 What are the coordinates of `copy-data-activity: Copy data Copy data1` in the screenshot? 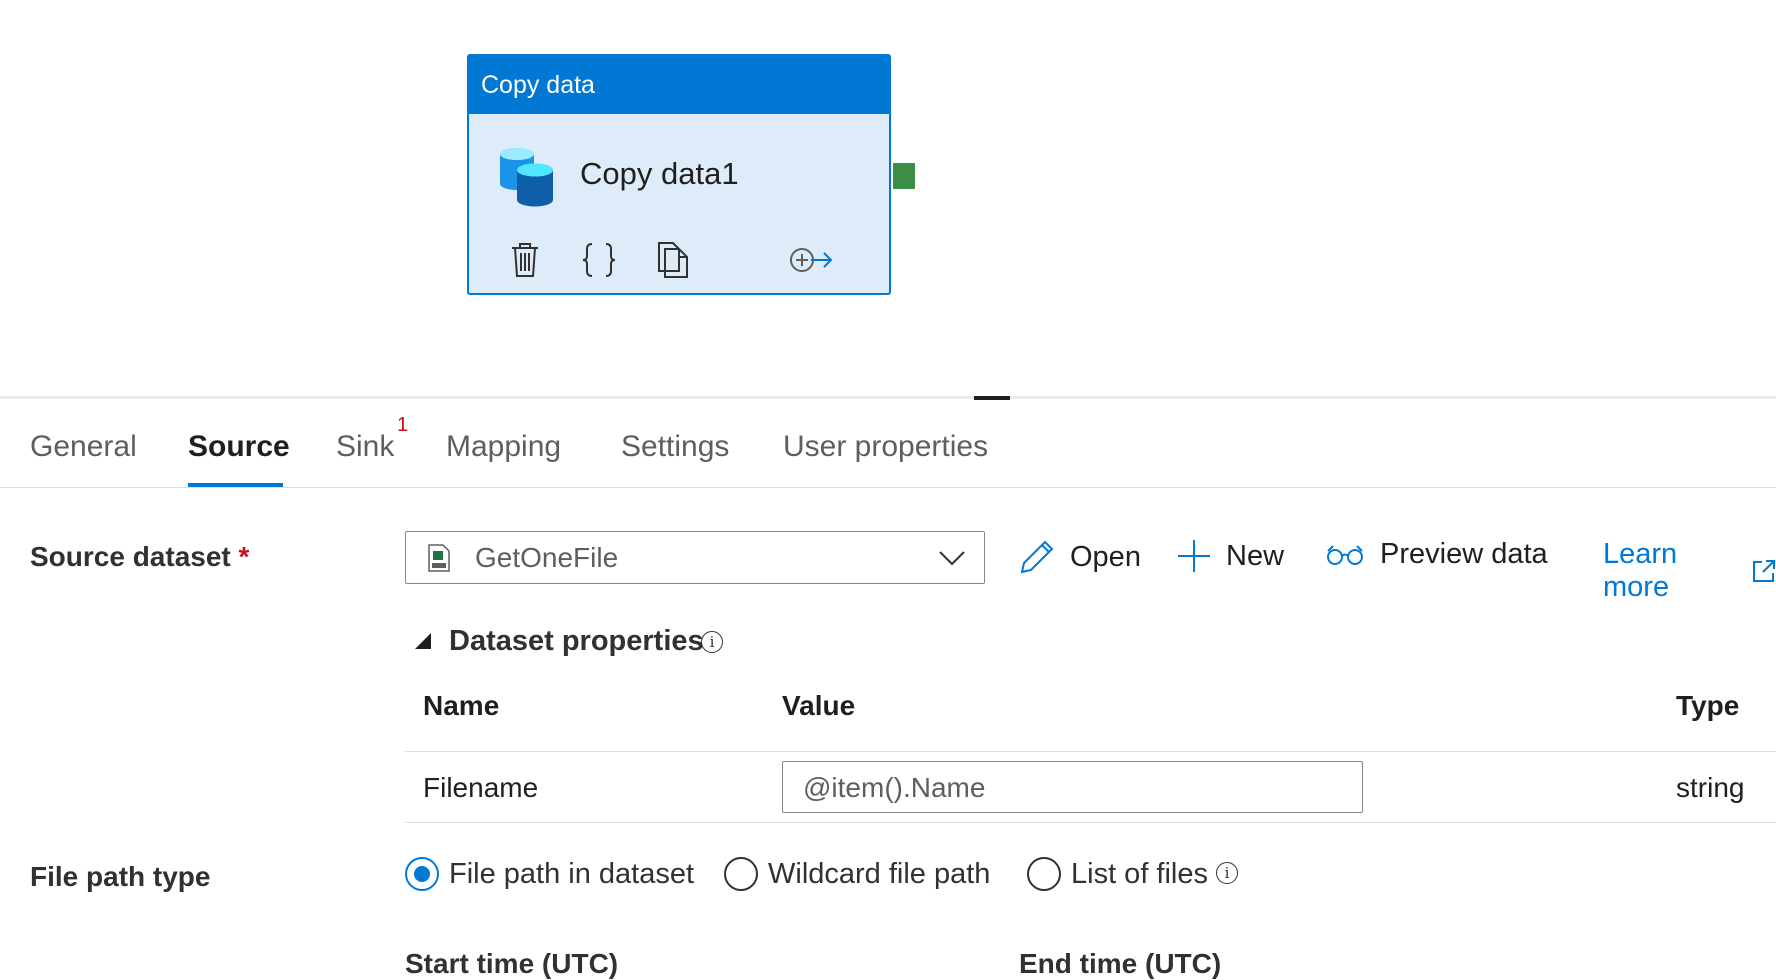 It's located at (679, 174).